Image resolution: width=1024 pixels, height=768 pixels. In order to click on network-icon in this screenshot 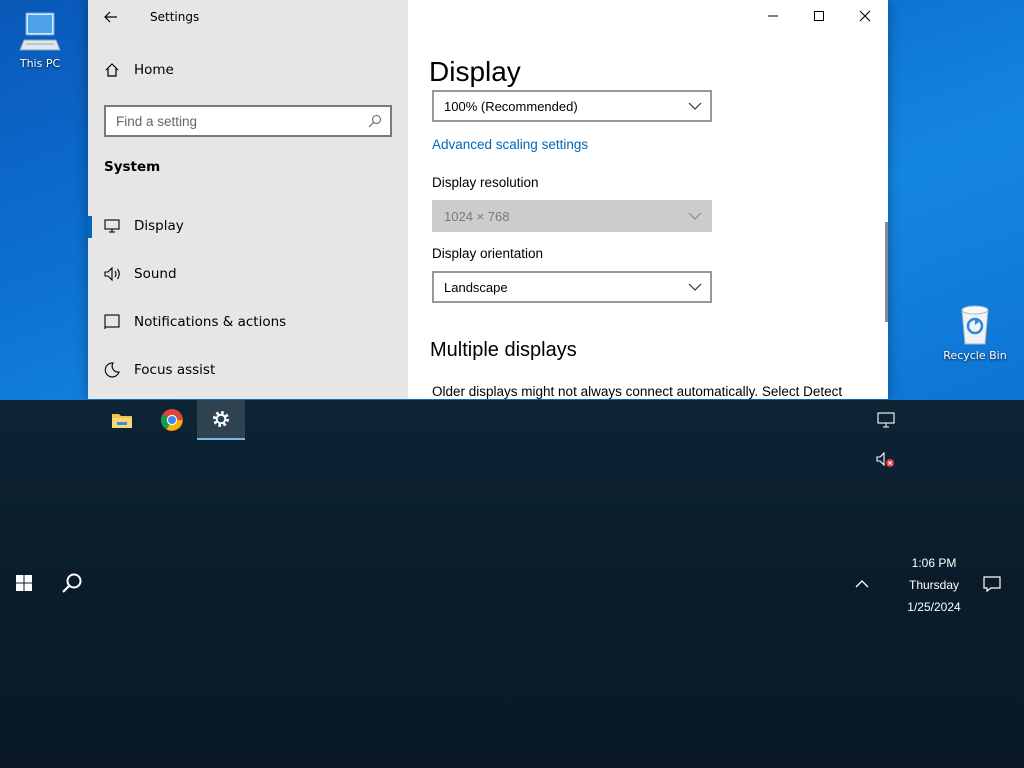, I will do `click(886, 420)`.